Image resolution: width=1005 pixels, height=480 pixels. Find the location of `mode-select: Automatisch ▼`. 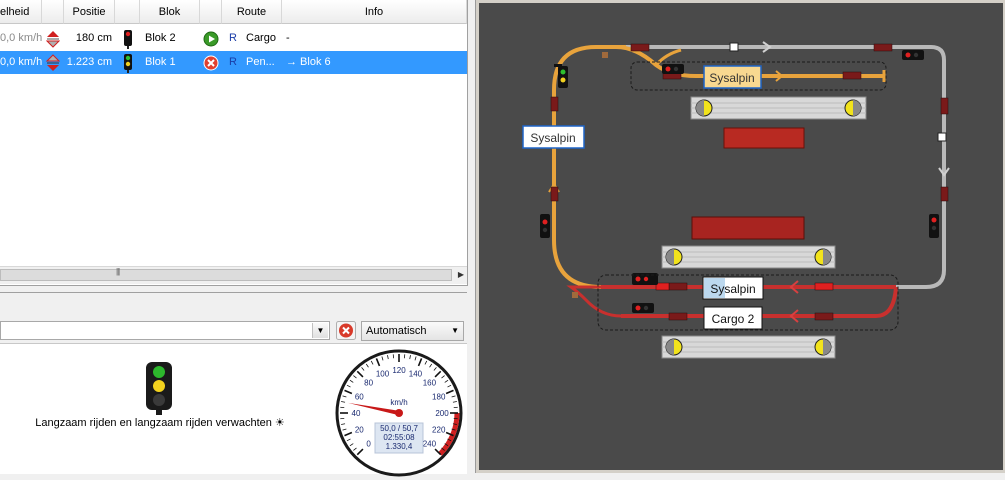

mode-select: Automatisch ▼ is located at coordinates (412, 331).